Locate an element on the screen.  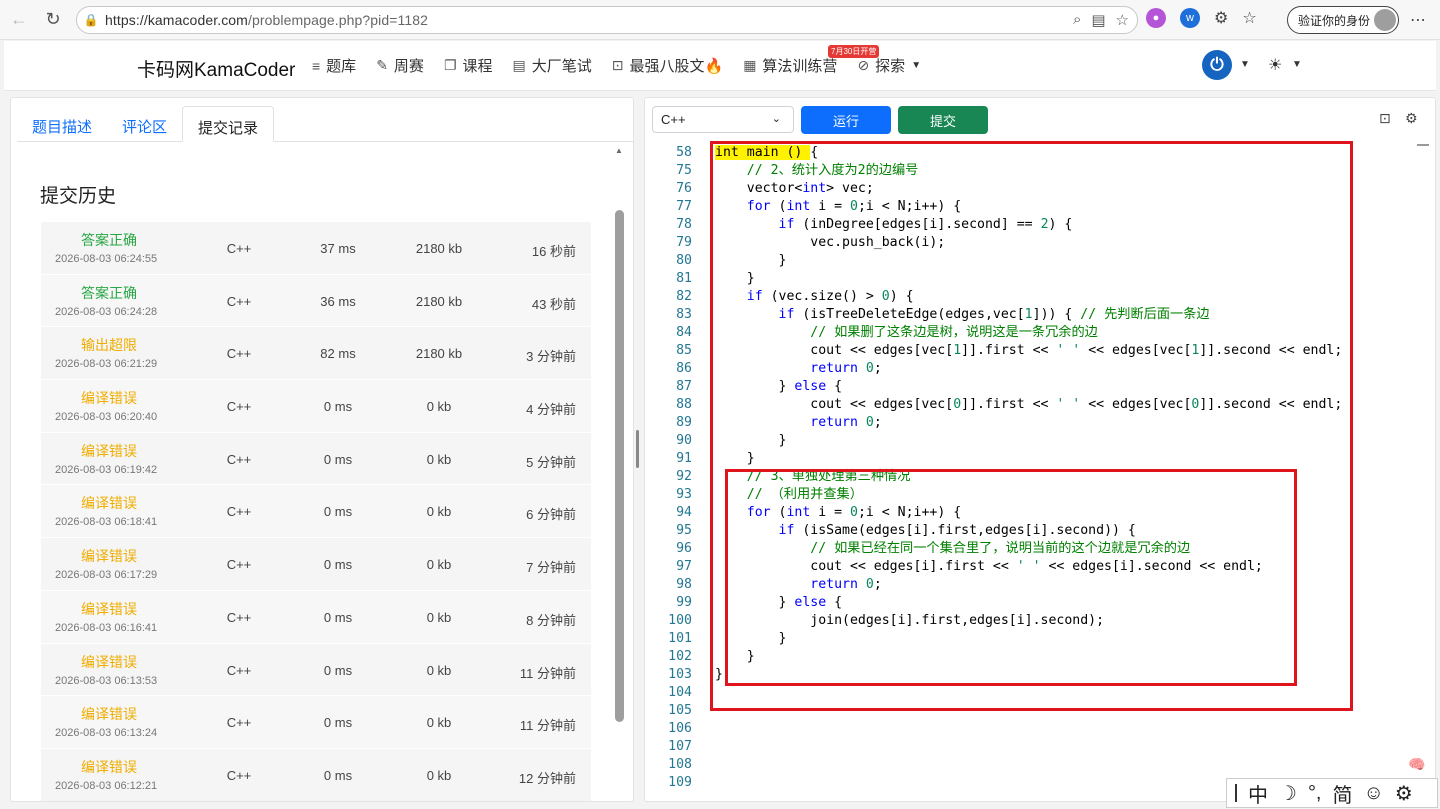
code-line: 84 // 如果删了这条边是树，说明这是一条冗余的边 is located at coordinates (1033, 333).